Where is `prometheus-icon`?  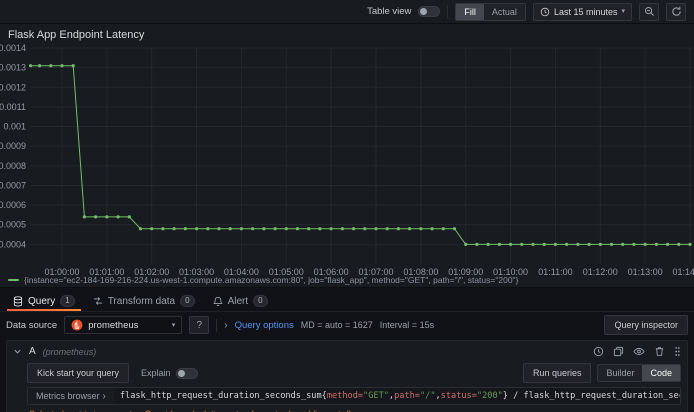
prometheus-icon is located at coordinates (77, 325).